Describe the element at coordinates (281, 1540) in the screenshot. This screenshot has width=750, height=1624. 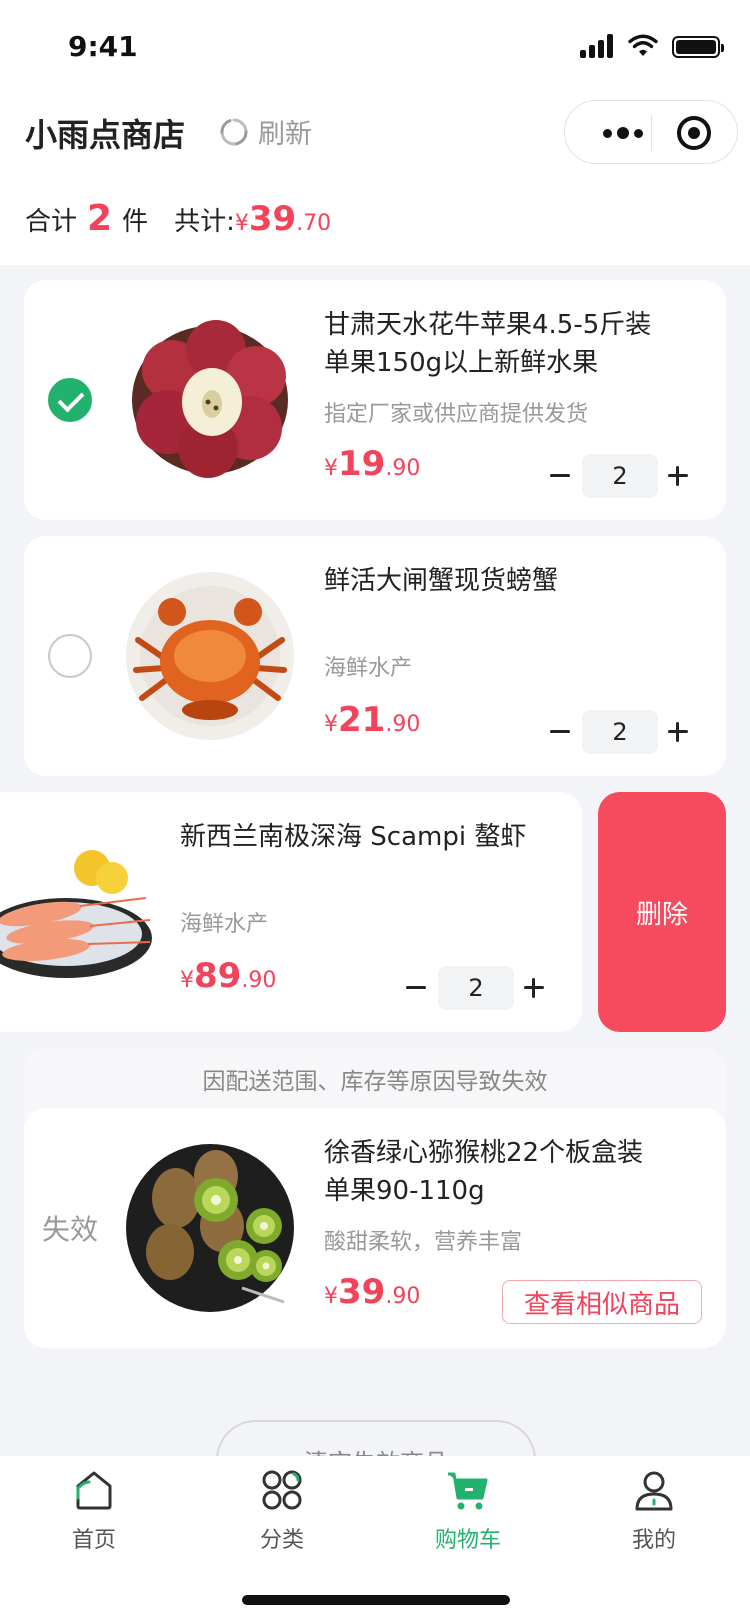
I see `tab-label: 分类` at that location.